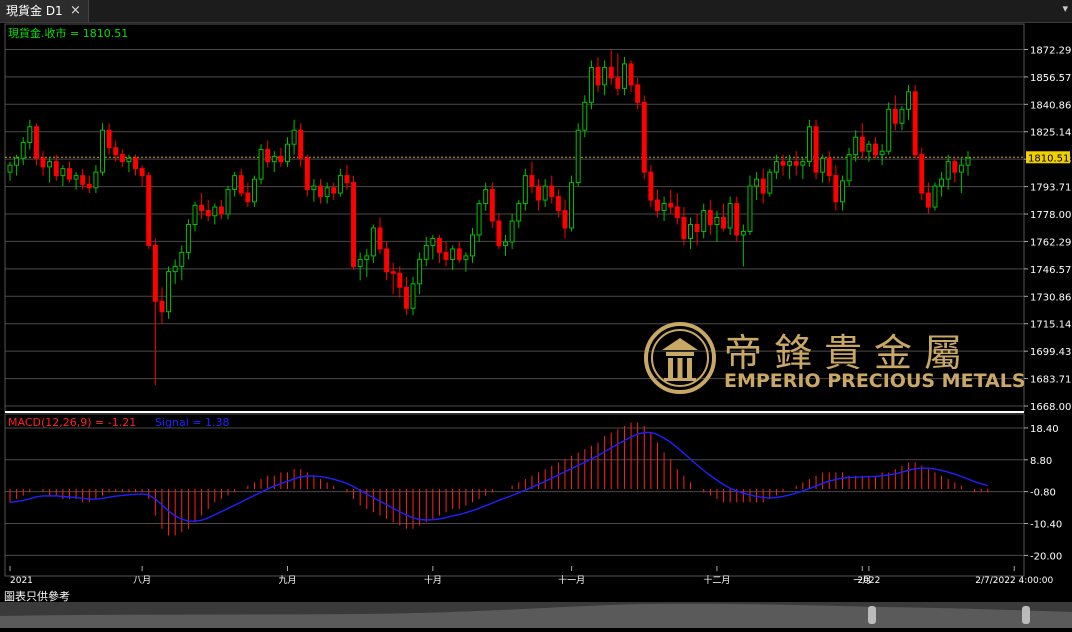  Describe the element at coordinates (1050, 270) in the screenshot. I see `price-tick-label: 1746.57` at that location.